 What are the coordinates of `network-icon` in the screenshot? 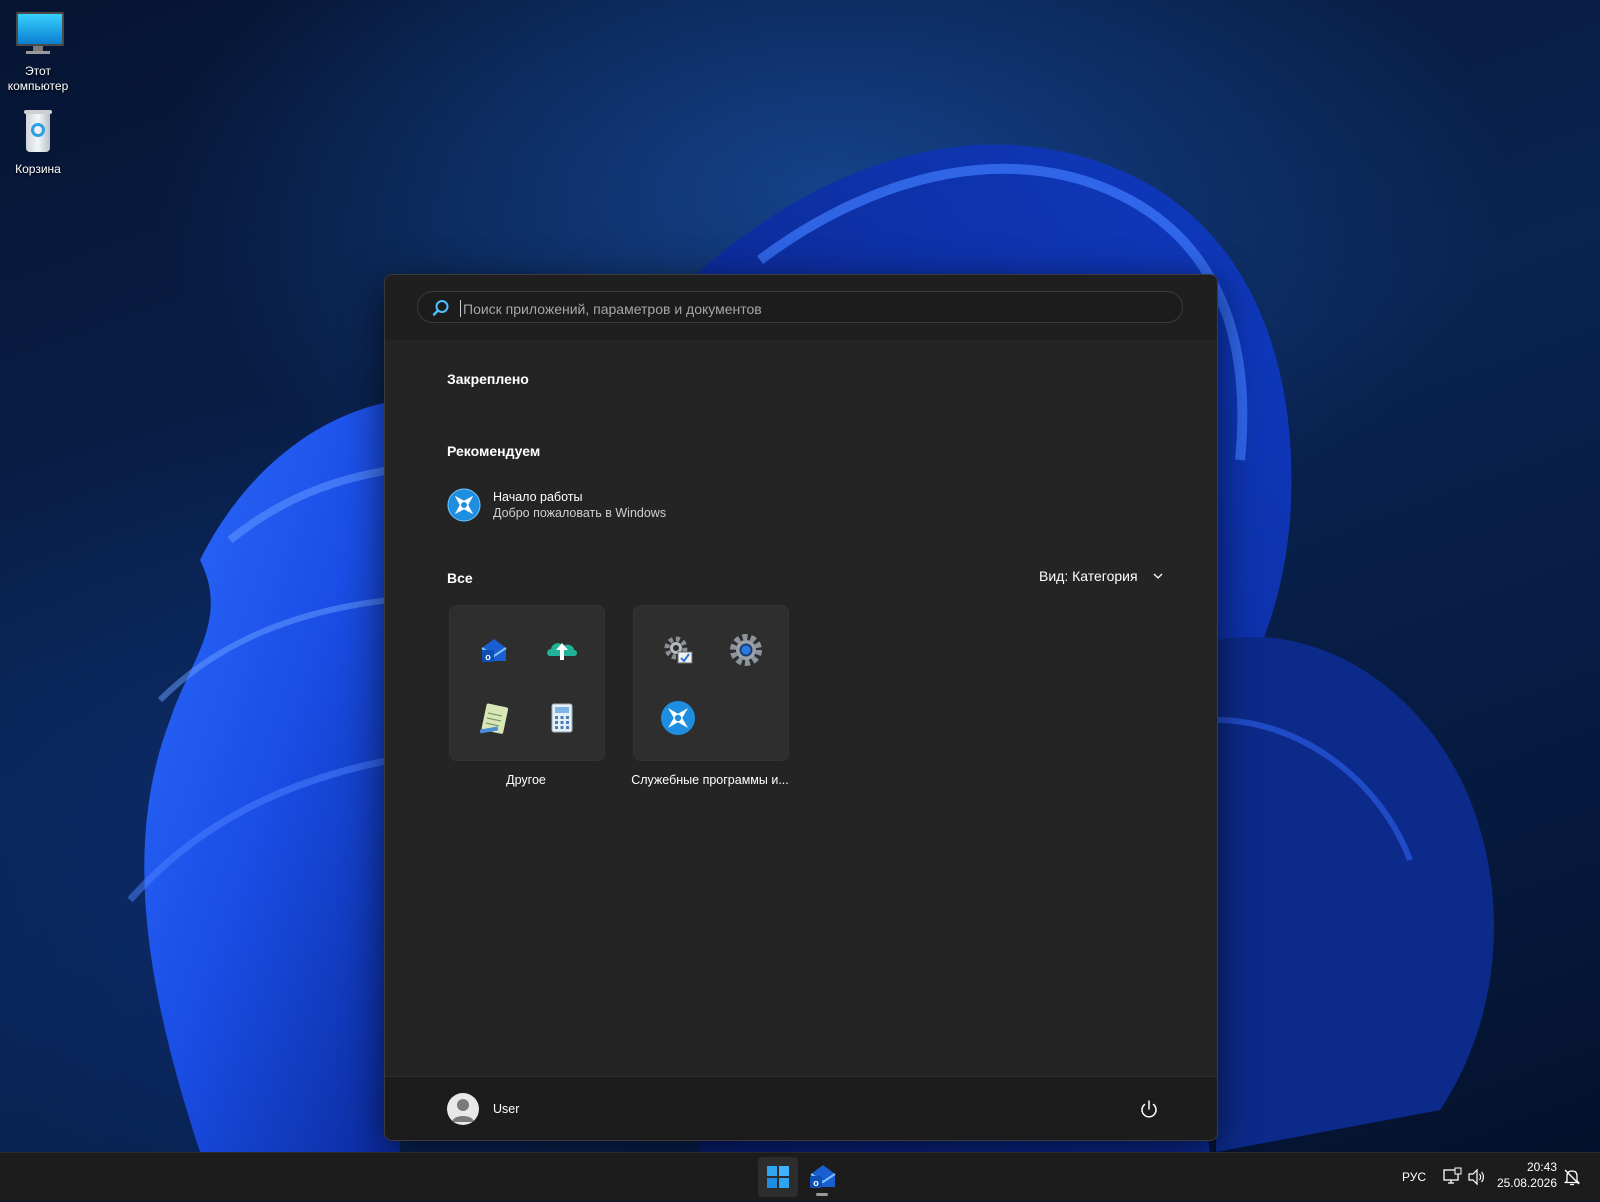 It's located at (1452, 1177).